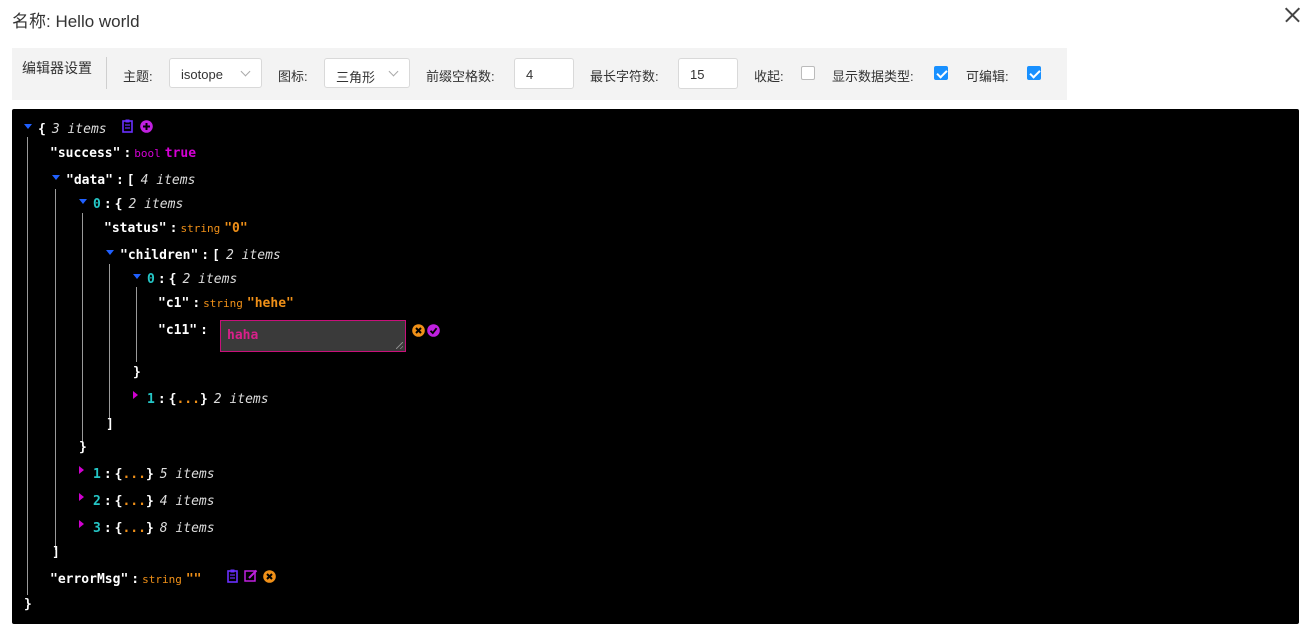 Image resolution: width=1313 pixels, height=640 pixels. Describe the element at coordinates (243, 335) in the screenshot. I see `c11-edit-value: haha` at that location.